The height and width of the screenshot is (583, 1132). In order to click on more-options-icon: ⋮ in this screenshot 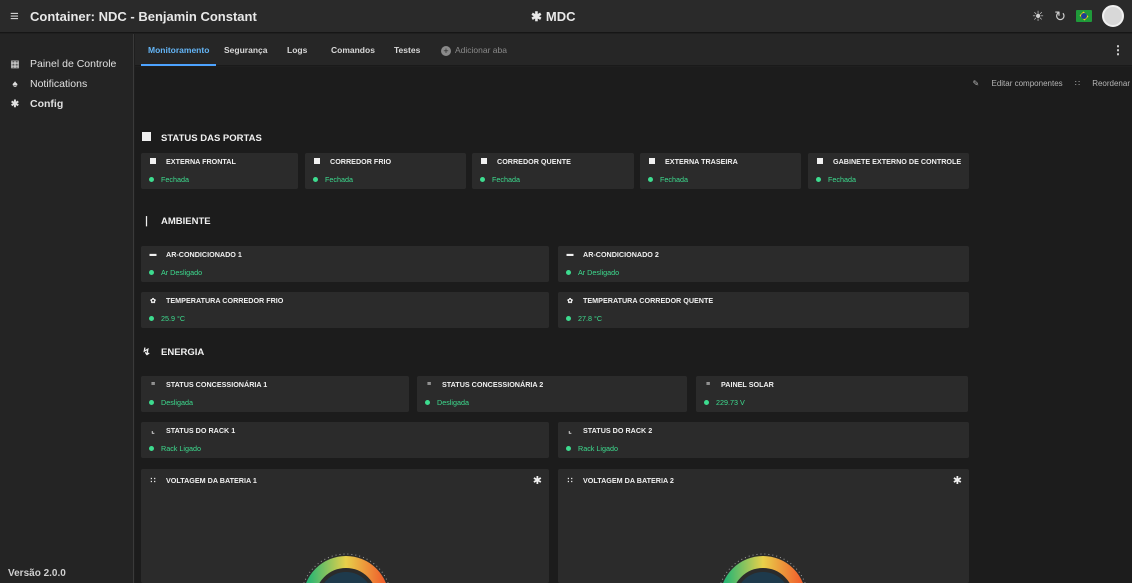, I will do `click(1118, 50)`.